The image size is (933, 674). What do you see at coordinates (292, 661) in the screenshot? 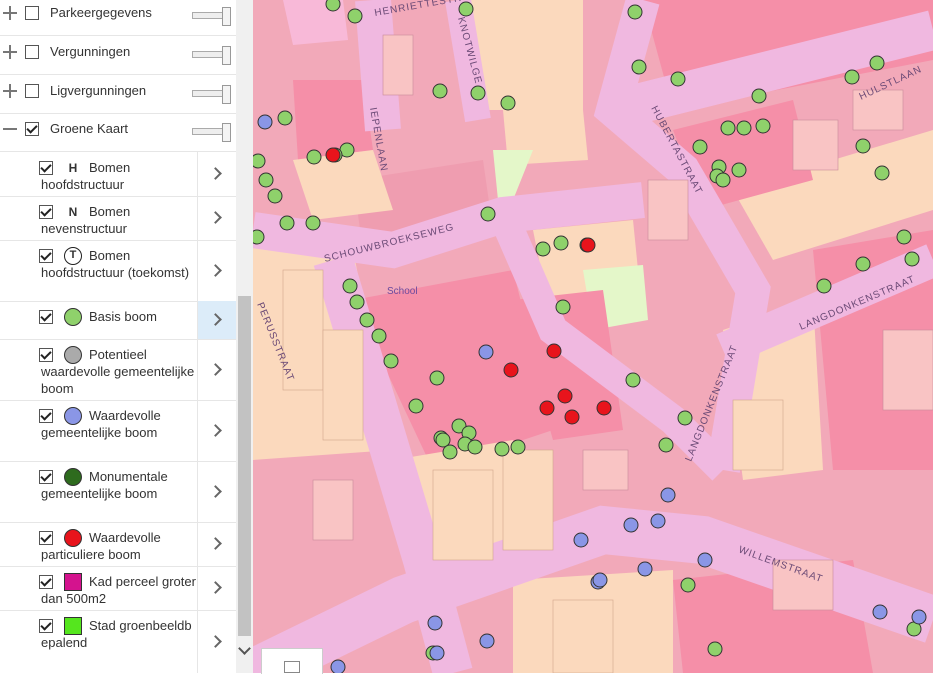
I see `map-toggle-button` at bounding box center [292, 661].